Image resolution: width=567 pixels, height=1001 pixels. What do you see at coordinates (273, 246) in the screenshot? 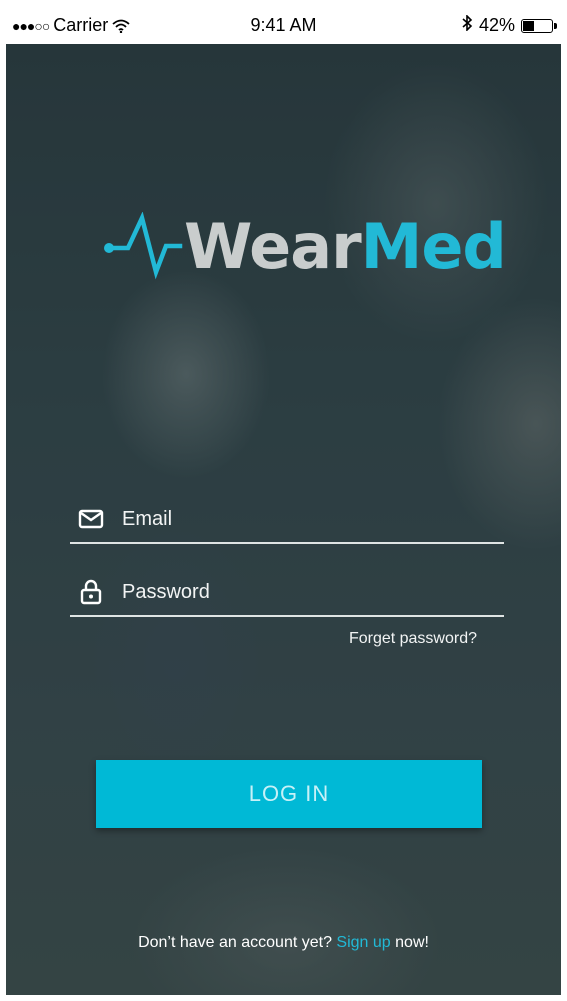
I see `brand-name-wear: Wear` at bounding box center [273, 246].